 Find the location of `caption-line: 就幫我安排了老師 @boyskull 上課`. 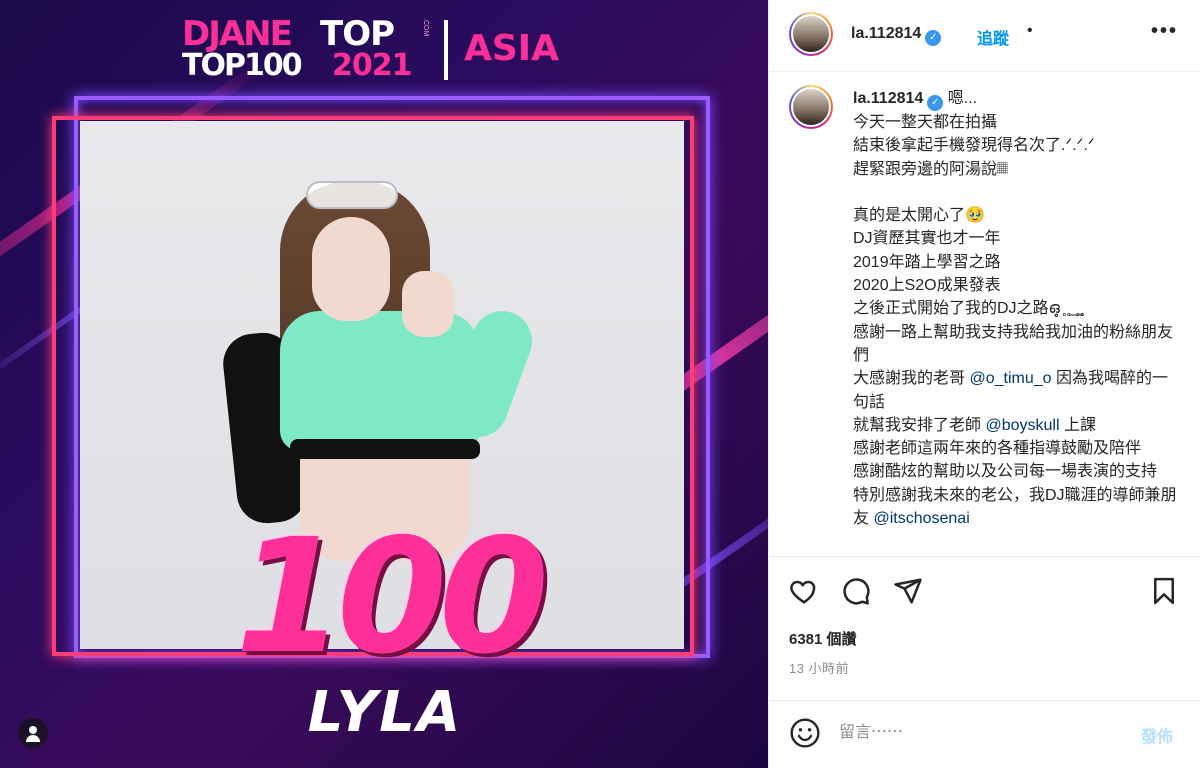

caption-line: 就幫我安排了老師 @boyskull 上課 is located at coordinates (1016, 425).